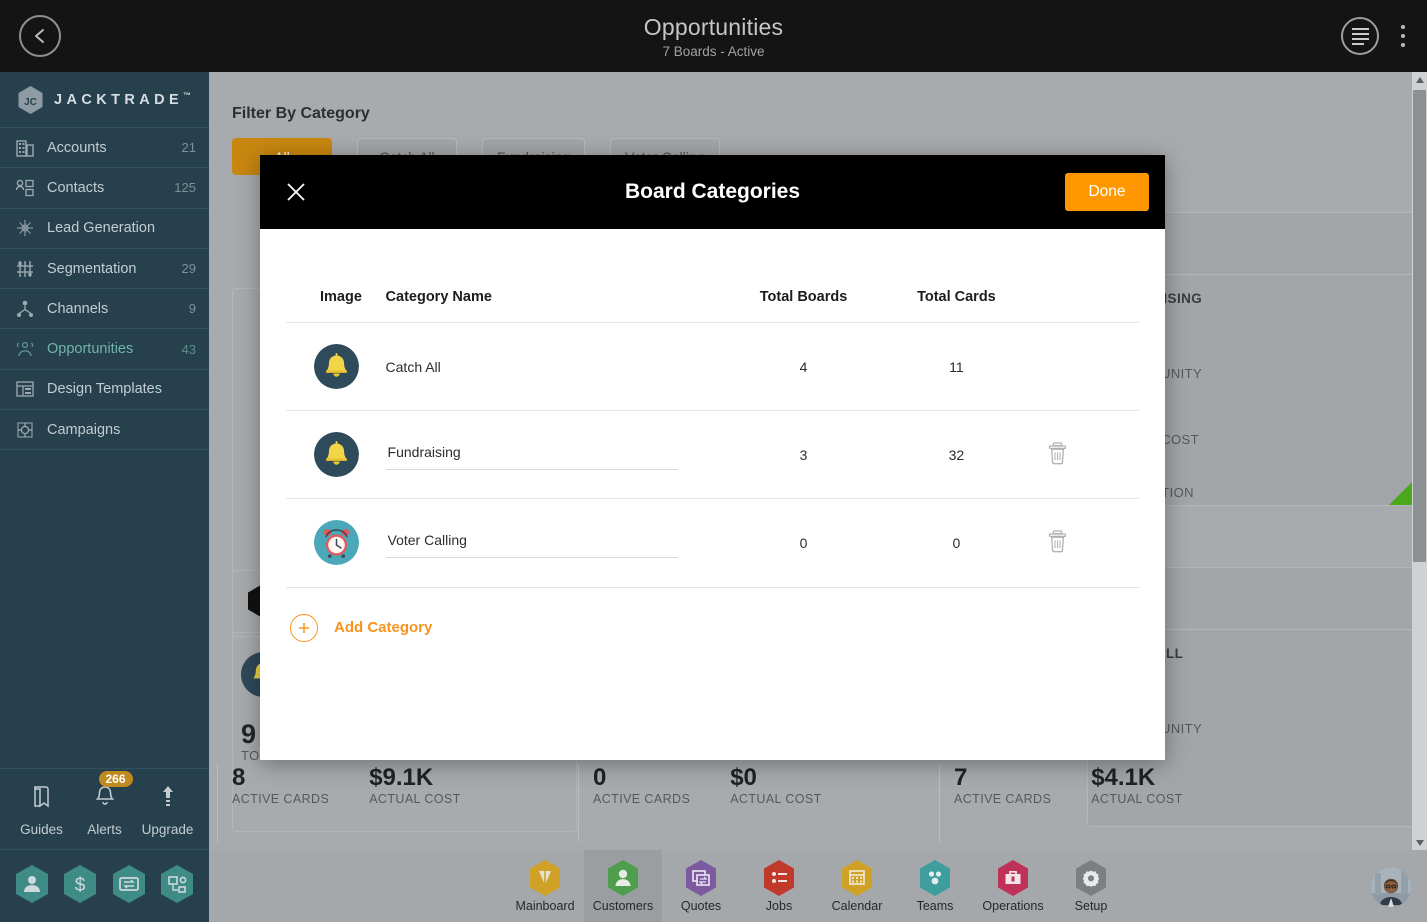 This screenshot has height=922, width=1427. Describe the element at coordinates (192, 309) in the screenshot. I see `sidebar-item-count: 9` at that location.